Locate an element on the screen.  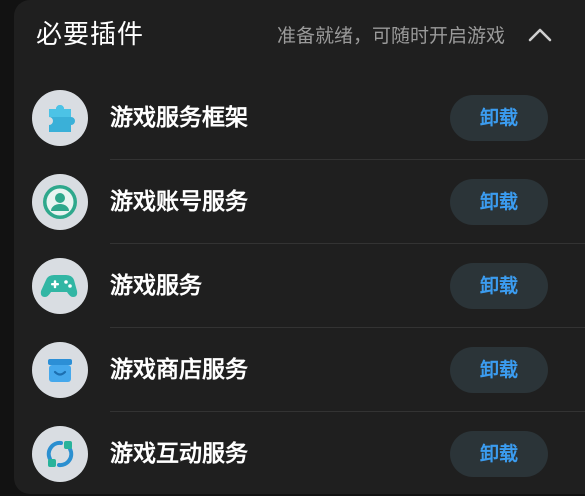
plugin-name: 游戏商店服务 is located at coordinates (179, 370).